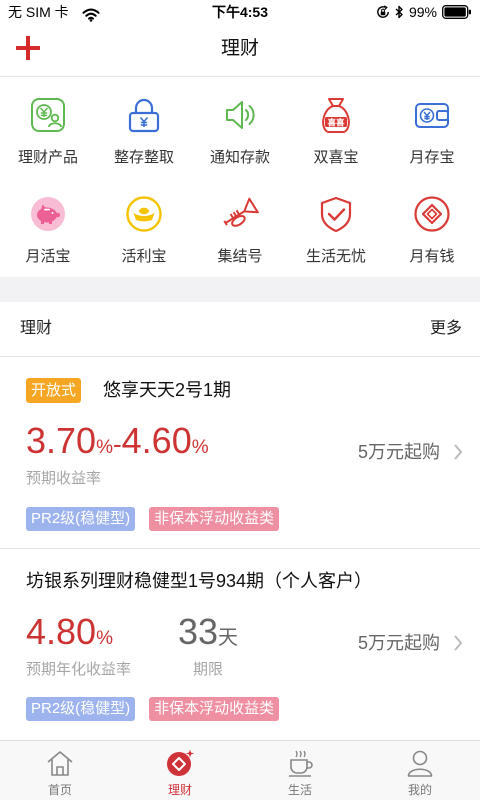  What do you see at coordinates (240, 289) in the screenshot?
I see `section-spacer` at bounding box center [240, 289].